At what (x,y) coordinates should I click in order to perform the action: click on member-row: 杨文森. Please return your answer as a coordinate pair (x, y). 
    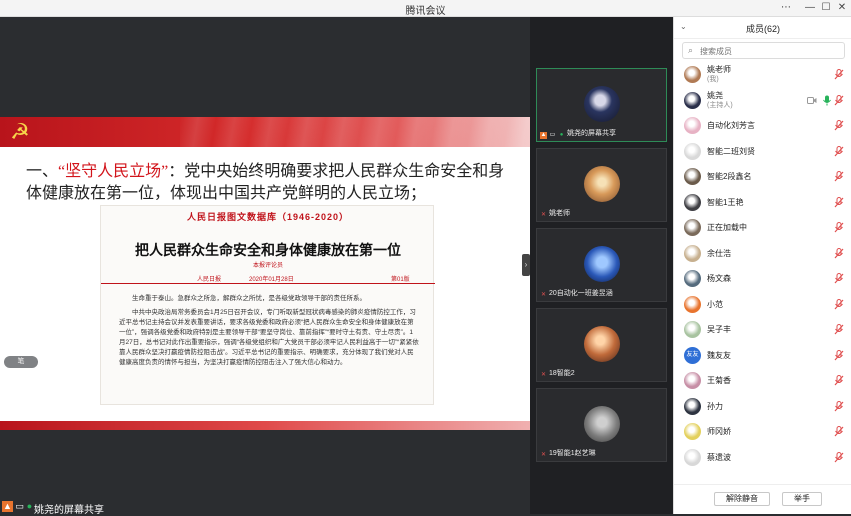
    Looking at the image, I should click on (762, 279).